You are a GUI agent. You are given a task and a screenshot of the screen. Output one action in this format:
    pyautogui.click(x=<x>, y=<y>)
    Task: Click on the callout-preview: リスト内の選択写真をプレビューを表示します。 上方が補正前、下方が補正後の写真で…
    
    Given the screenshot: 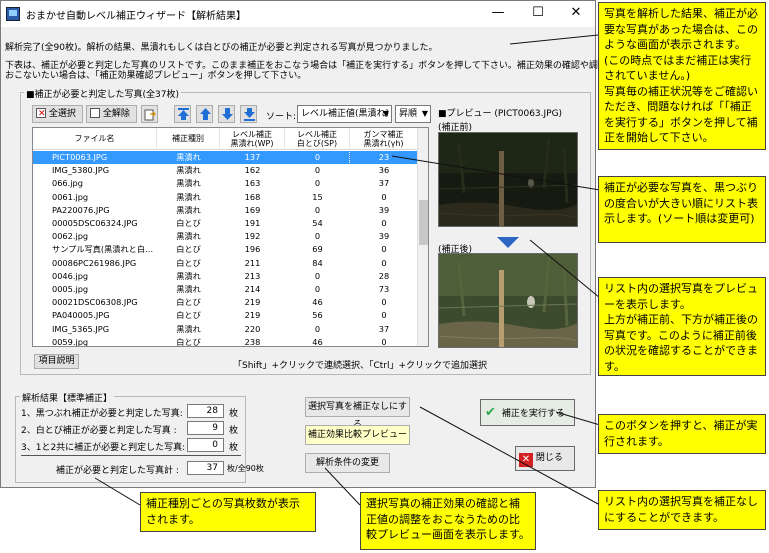 What is the action you would take?
    pyautogui.click(x=682, y=326)
    